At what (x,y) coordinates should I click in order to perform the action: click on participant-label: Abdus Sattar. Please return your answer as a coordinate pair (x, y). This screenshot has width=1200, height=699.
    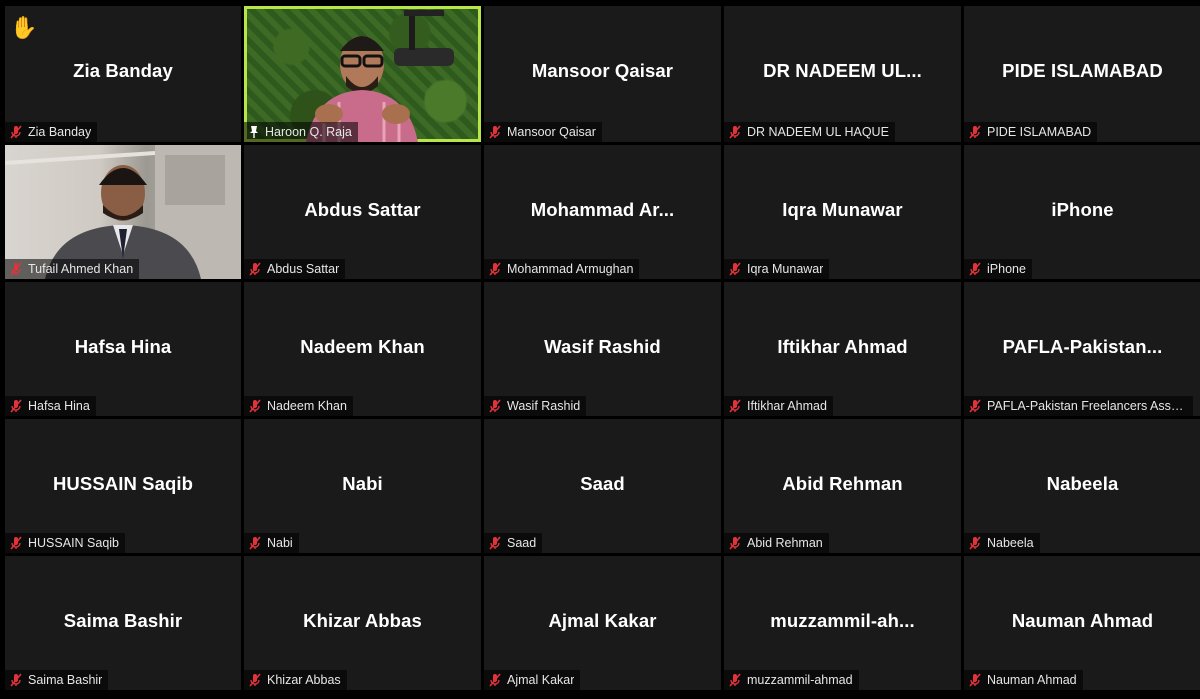
    Looking at the image, I should click on (303, 269).